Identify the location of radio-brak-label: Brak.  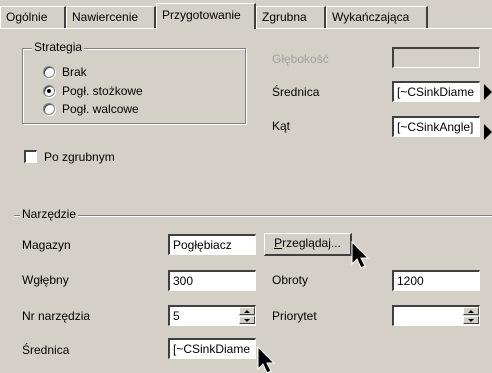
(74, 72).